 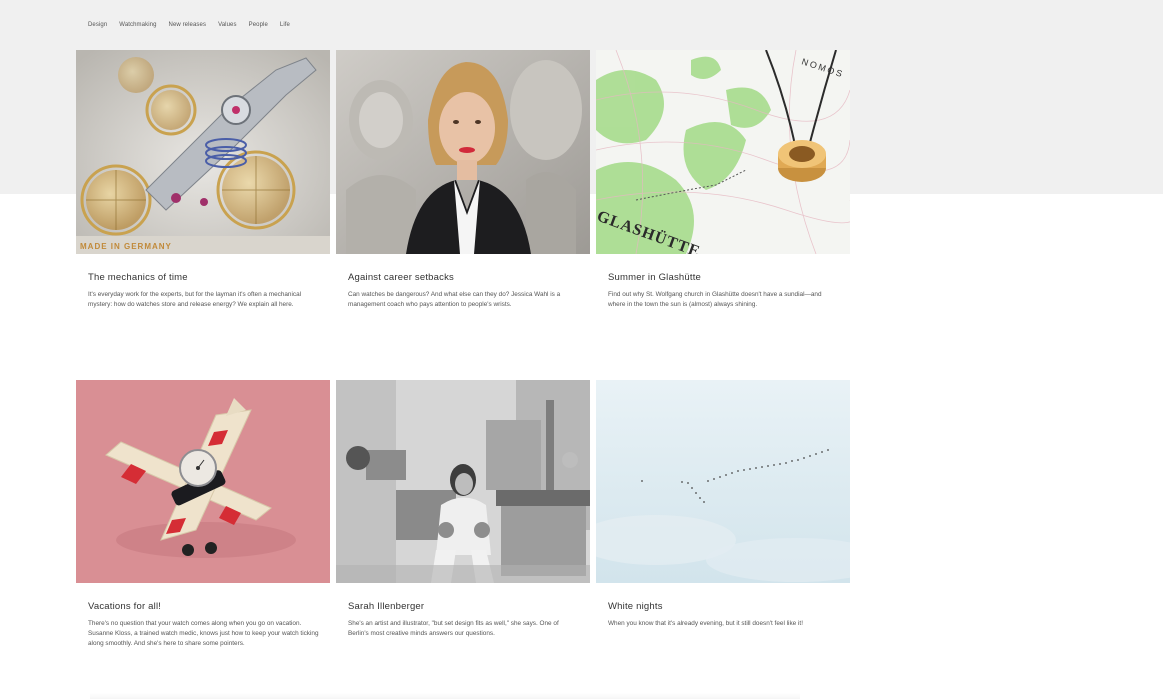 I want to click on nav-link-watchmaking: Watchmaking, so click(x=137, y=25).